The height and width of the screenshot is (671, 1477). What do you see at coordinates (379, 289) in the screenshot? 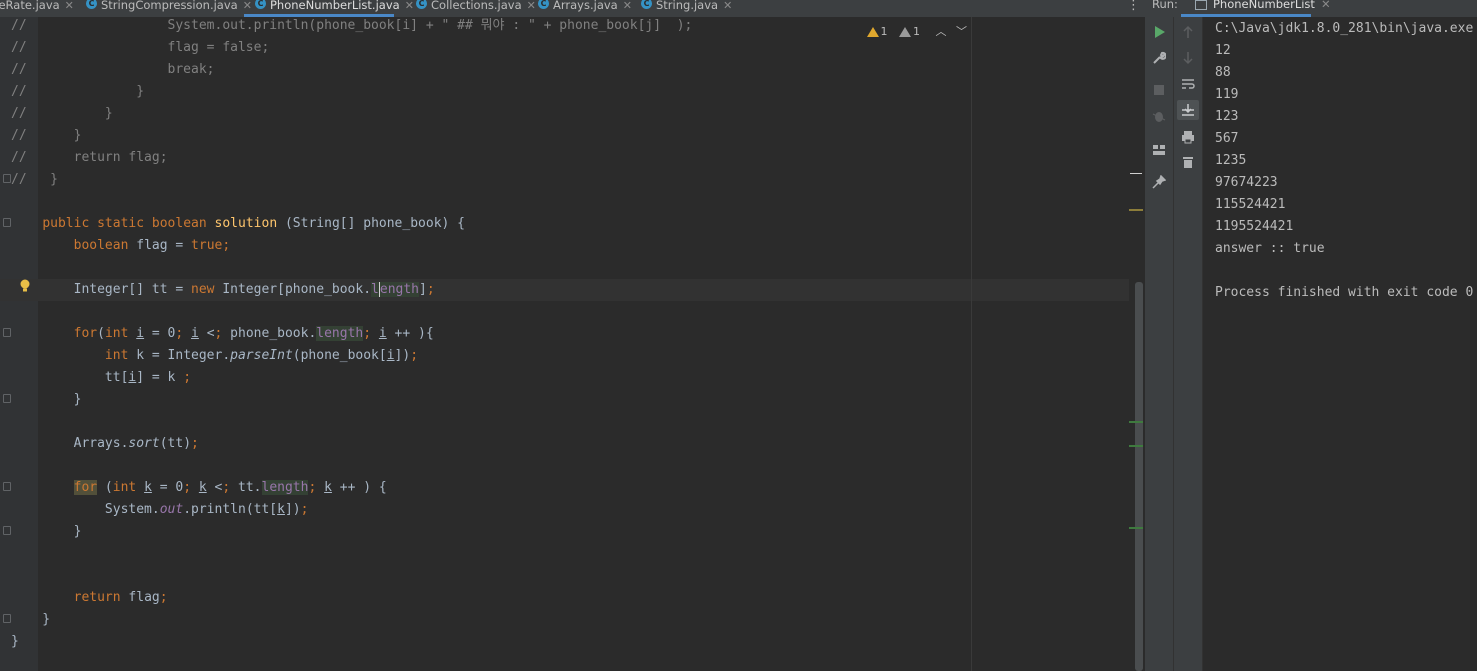
I see `text-caret` at bounding box center [379, 289].